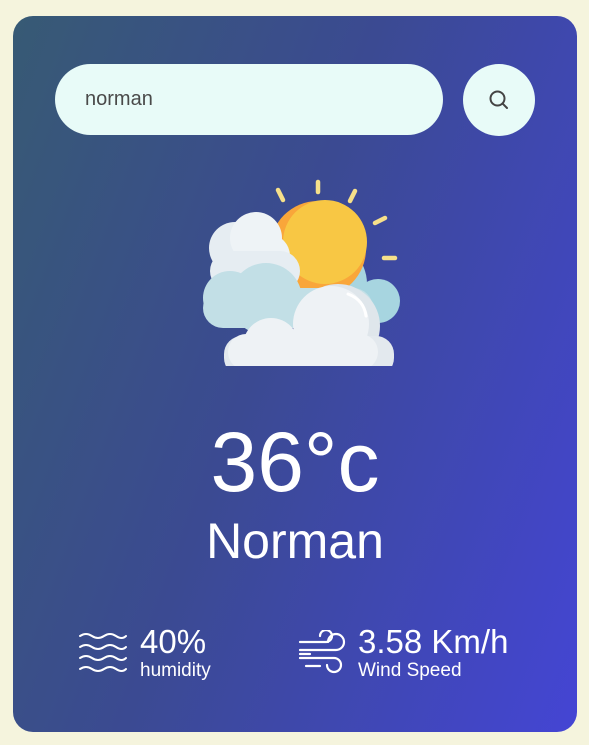 The image size is (589, 745). What do you see at coordinates (295, 541) in the screenshot?
I see `city-name: Norman` at bounding box center [295, 541].